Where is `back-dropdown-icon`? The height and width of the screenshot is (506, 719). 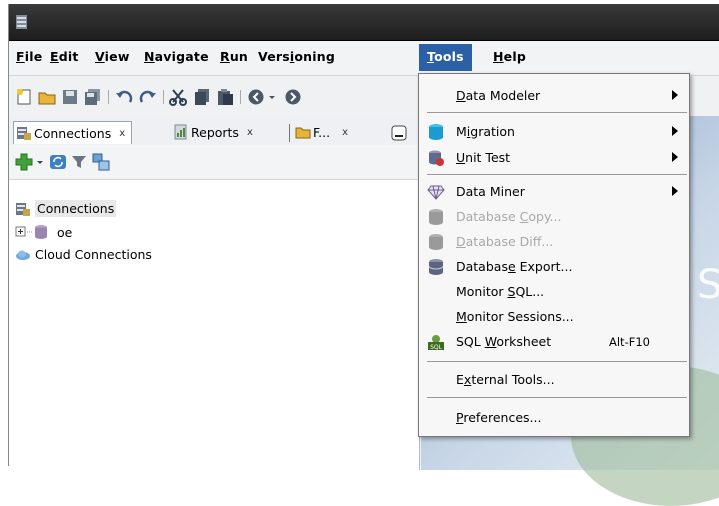 back-dropdown-icon is located at coordinates (272, 97).